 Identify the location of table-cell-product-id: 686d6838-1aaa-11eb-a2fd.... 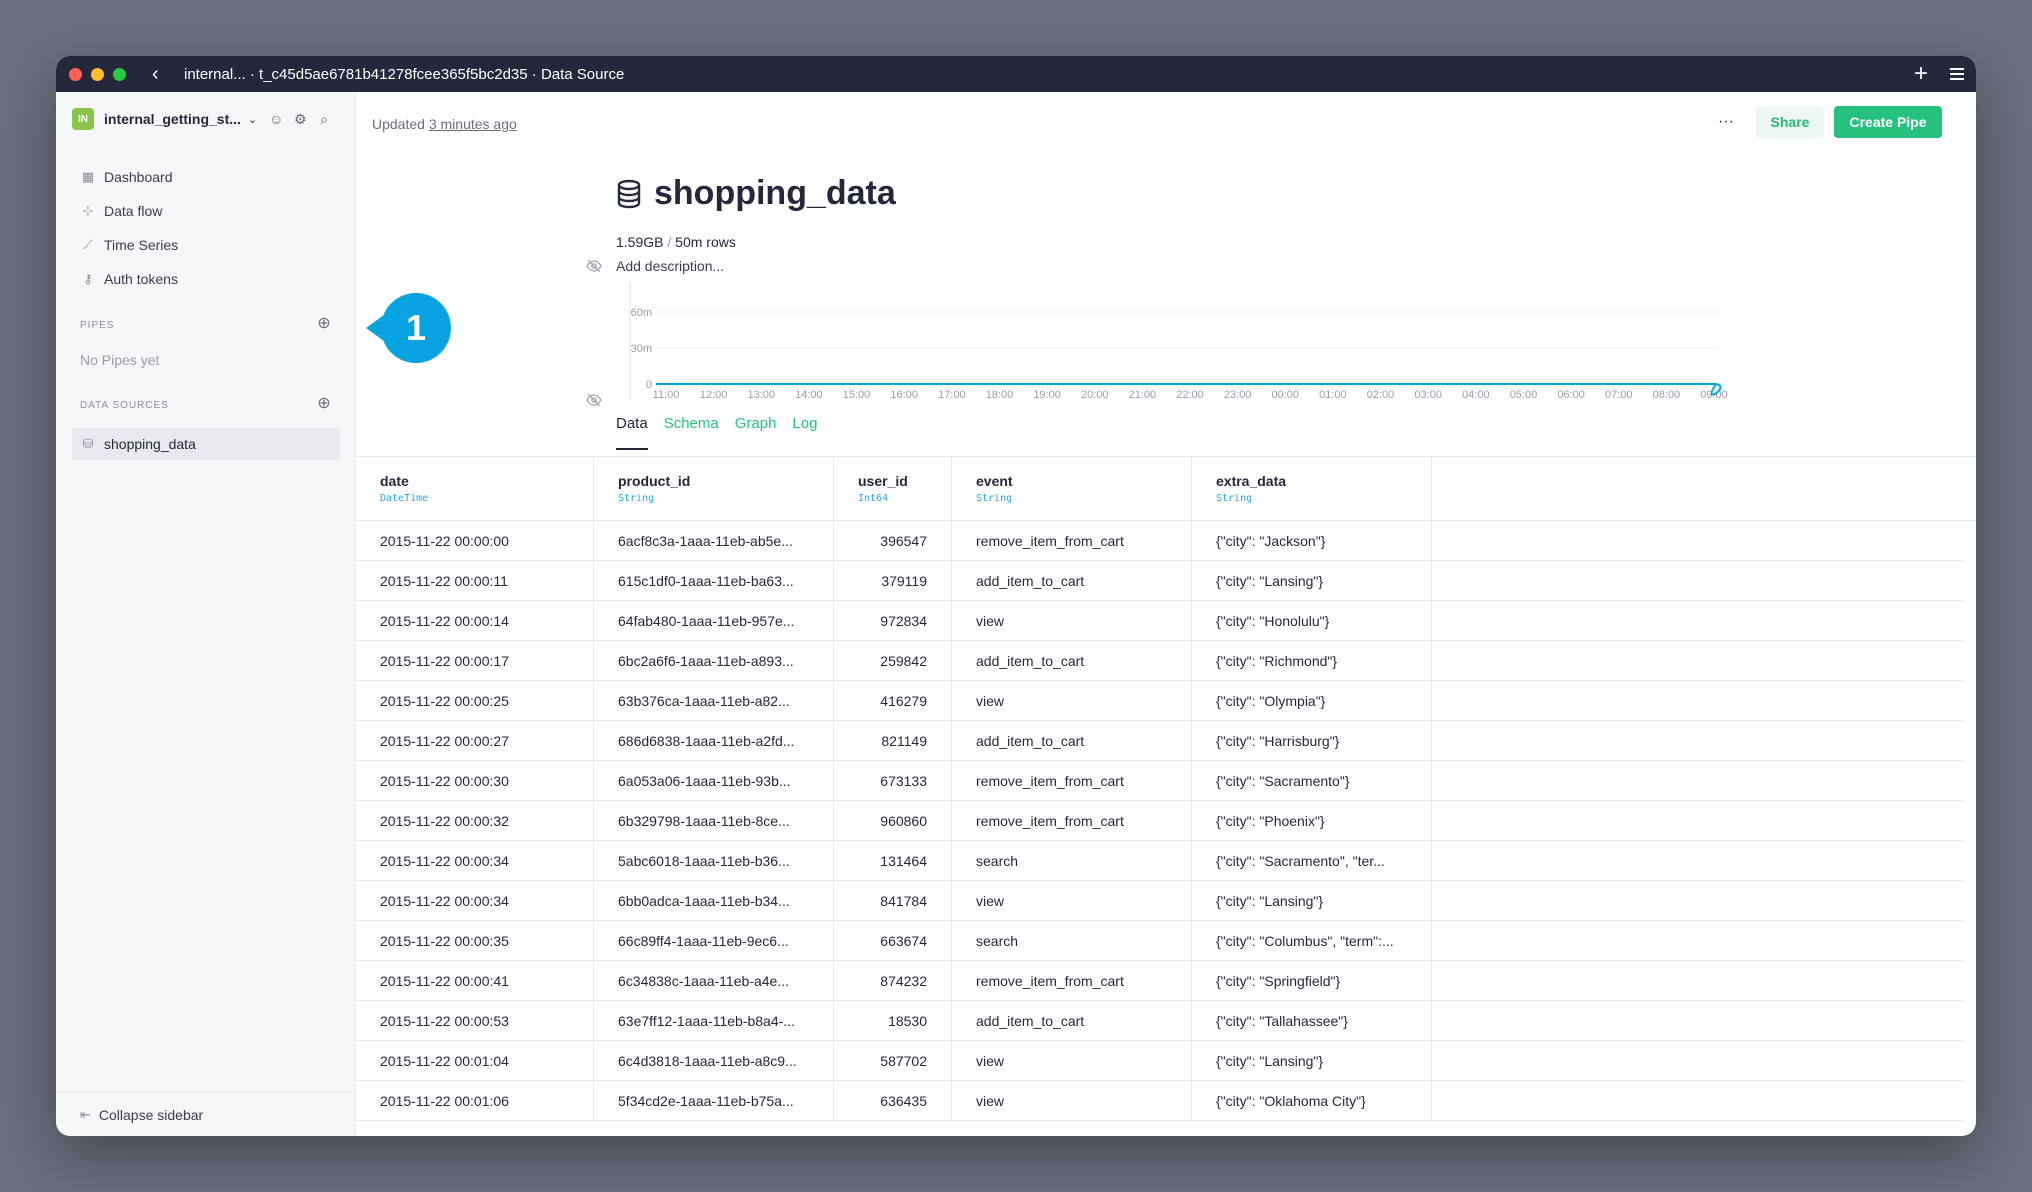
(714, 740).